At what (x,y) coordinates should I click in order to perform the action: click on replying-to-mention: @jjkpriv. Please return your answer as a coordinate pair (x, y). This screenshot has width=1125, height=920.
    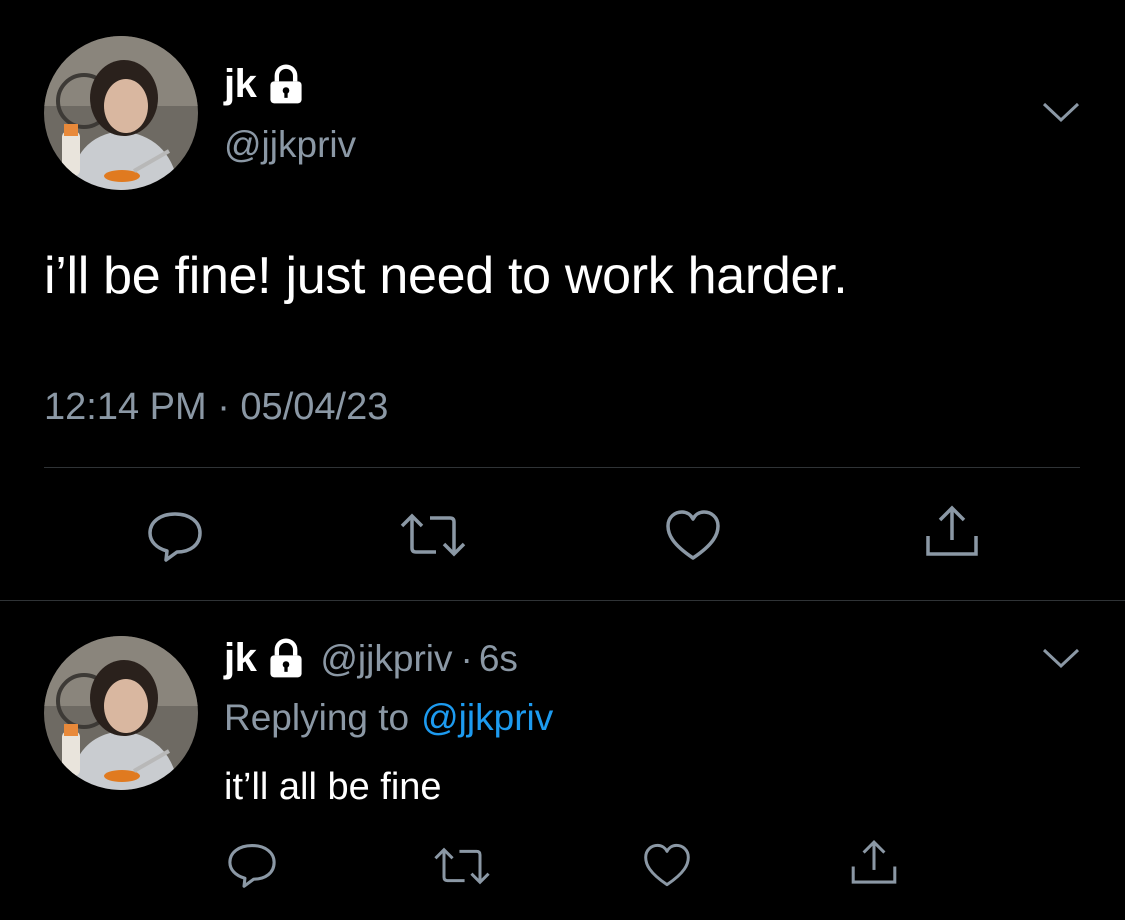
    Looking at the image, I should click on (487, 718).